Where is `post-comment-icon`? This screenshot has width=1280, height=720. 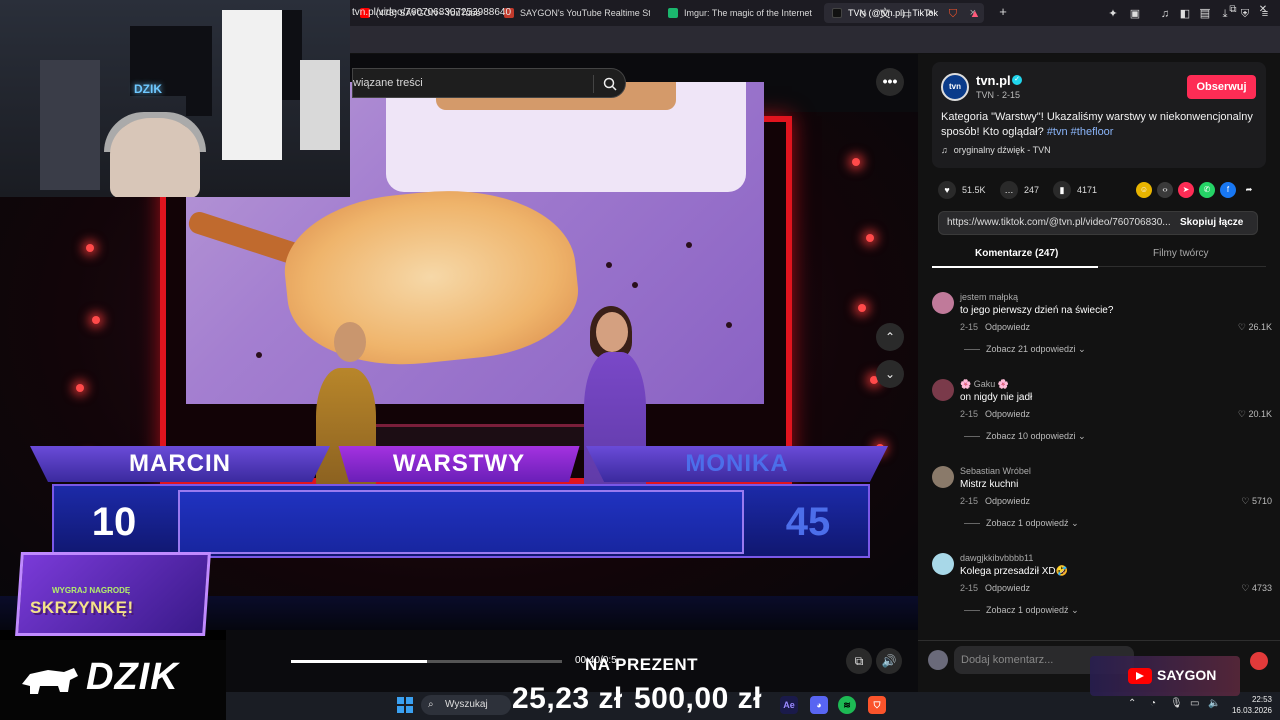
post-comment-icon is located at coordinates (1259, 661).